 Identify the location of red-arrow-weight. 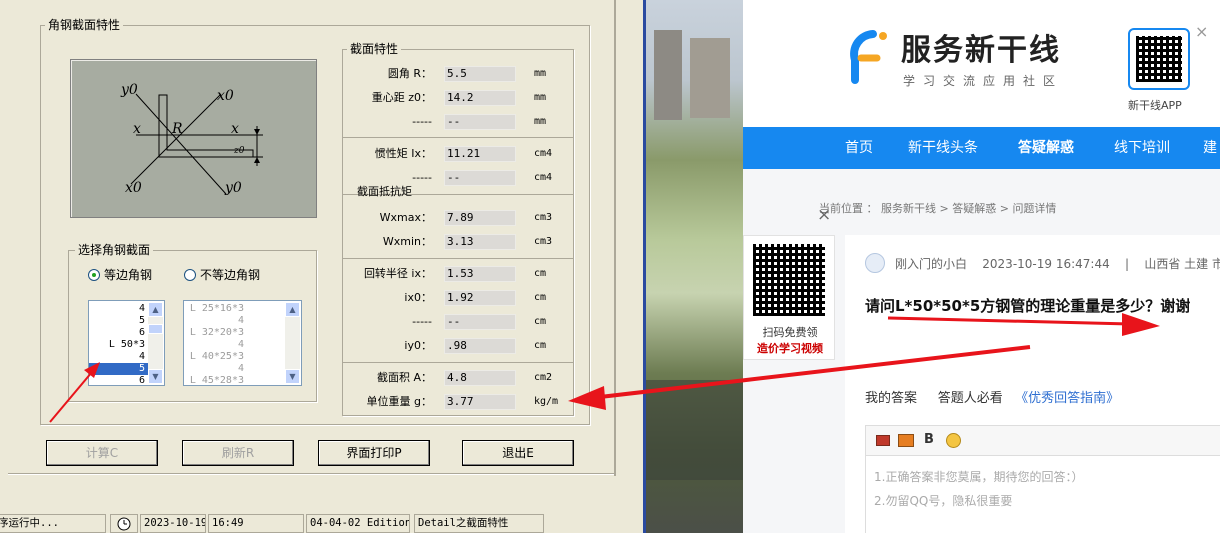
(815, 372).